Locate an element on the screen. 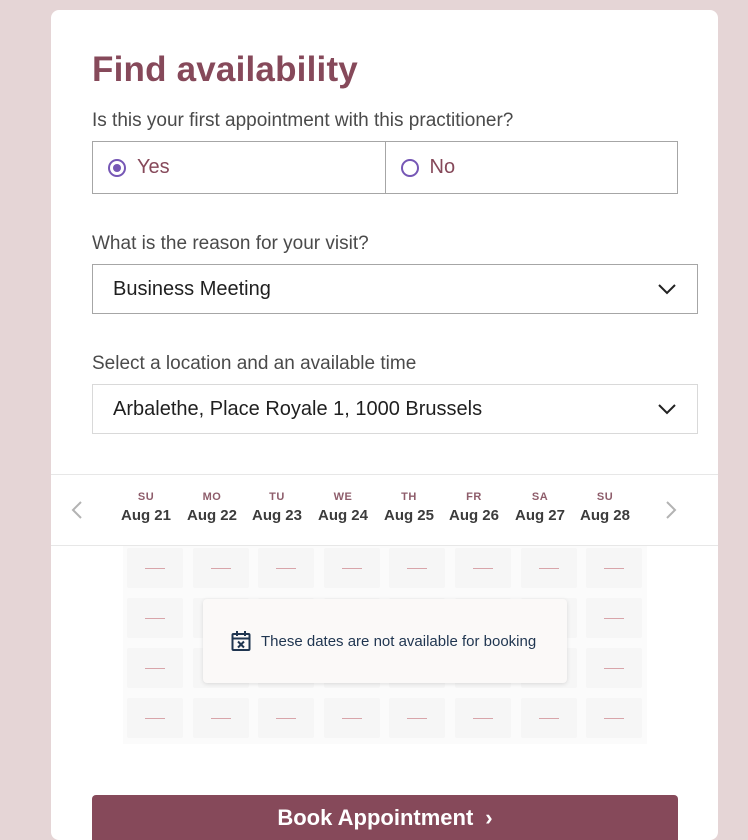  day-date: Aug 26 is located at coordinates (473, 515).